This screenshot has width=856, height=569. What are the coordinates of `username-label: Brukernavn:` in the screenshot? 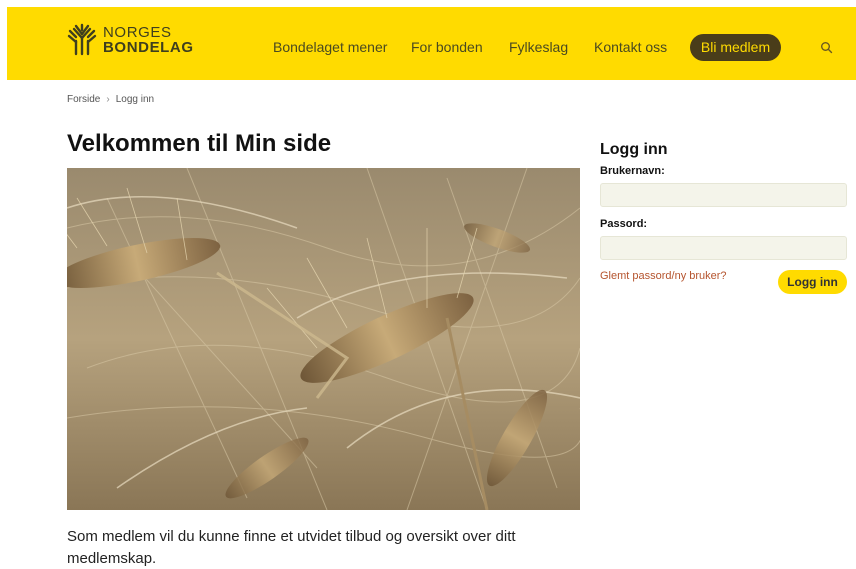 It's located at (632, 171).